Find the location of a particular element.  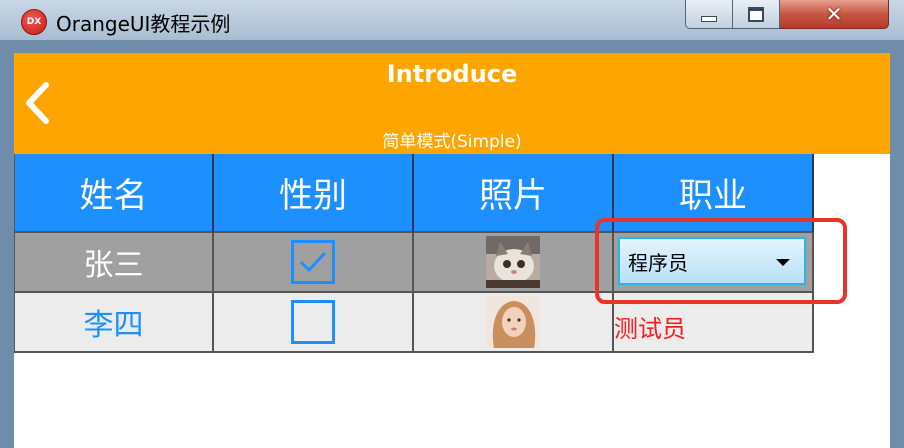

checkmark-icon is located at coordinates (313, 262).